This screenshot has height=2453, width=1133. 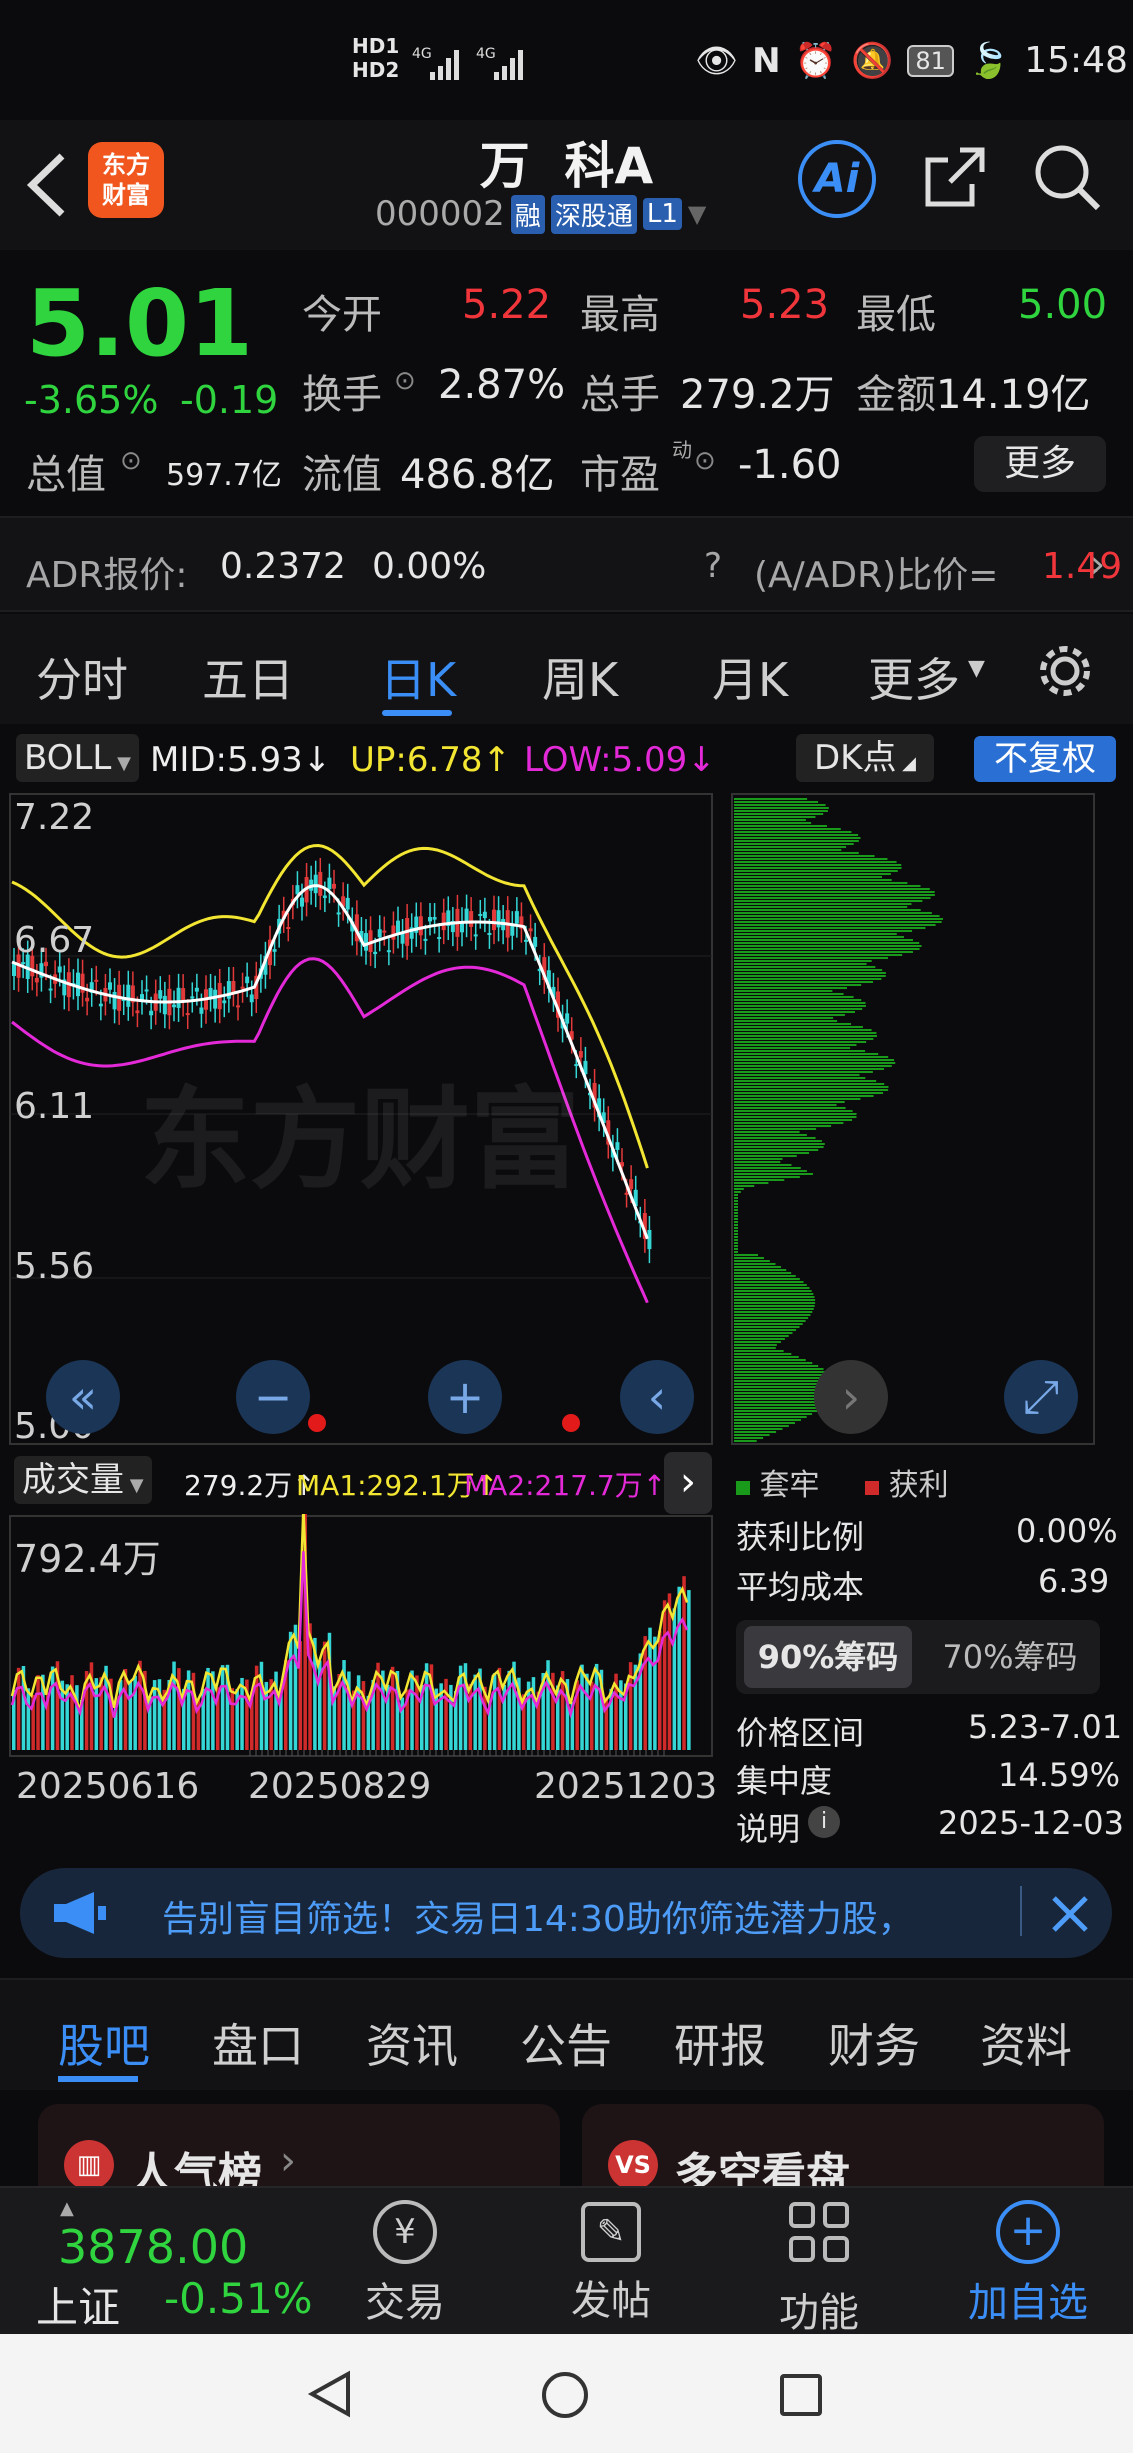 What do you see at coordinates (819, 2269) in the screenshot?
I see `nav-functions: 功能` at bounding box center [819, 2269].